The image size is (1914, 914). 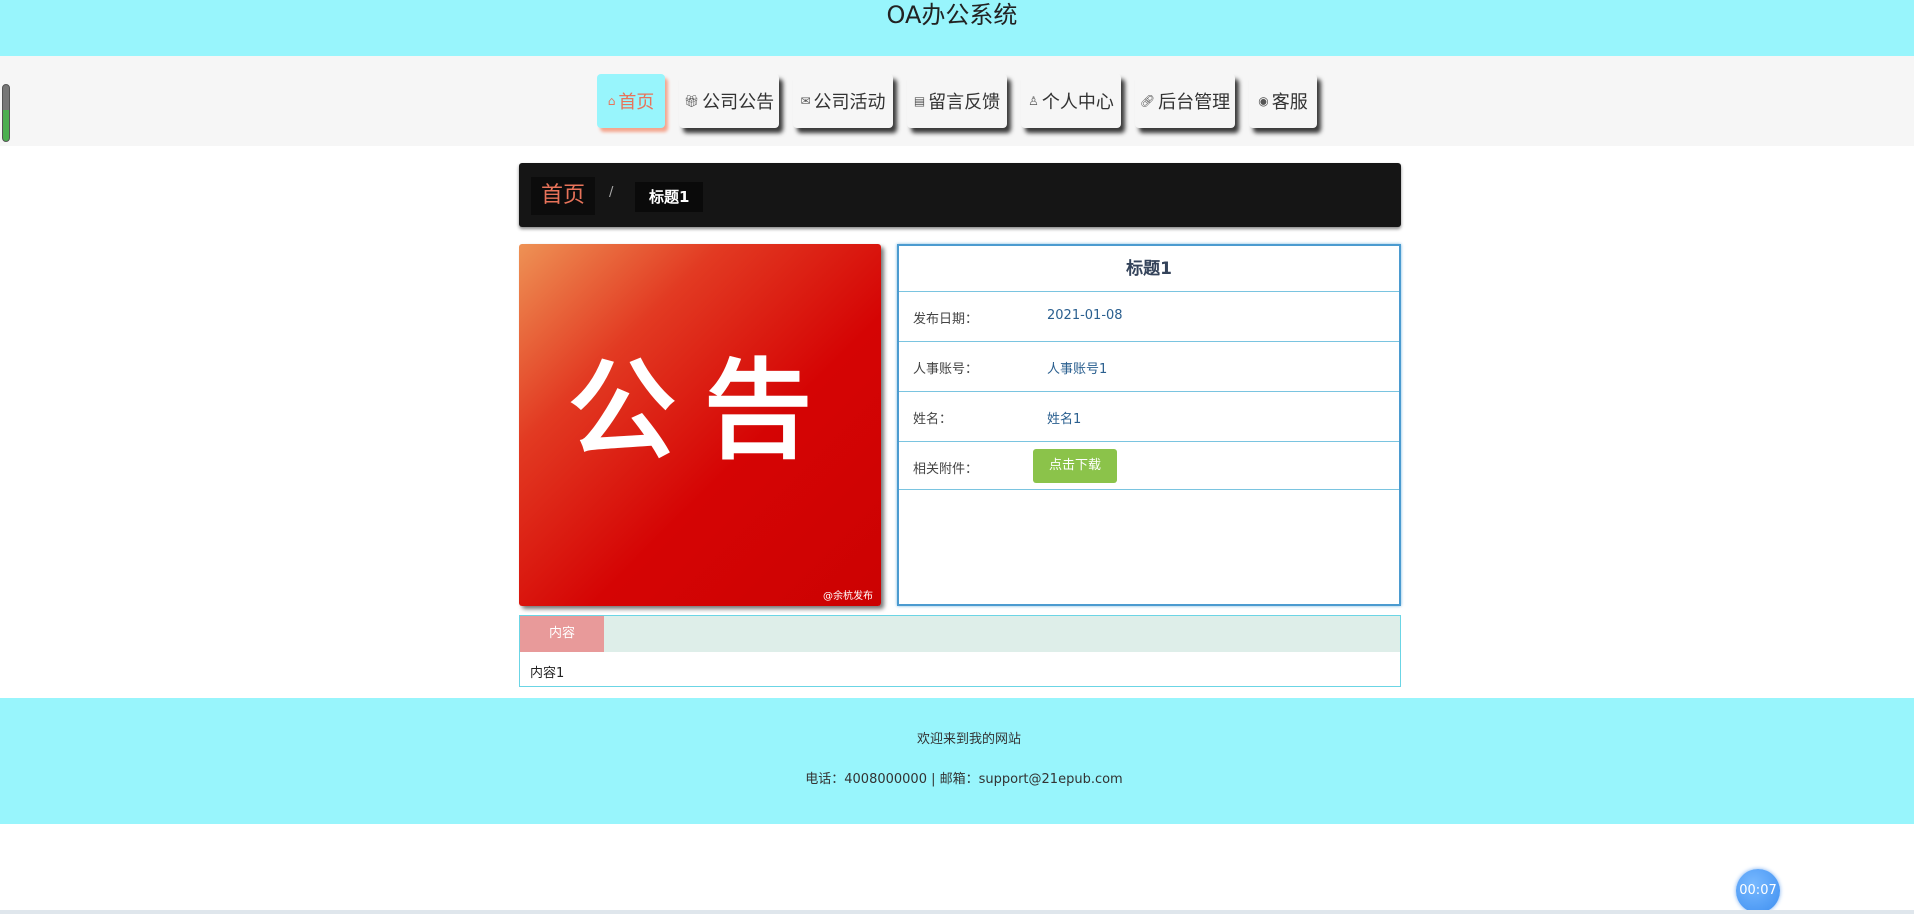 I want to click on nav-item-personal-center: ♙ 个人中心, so click(x=1071, y=101).